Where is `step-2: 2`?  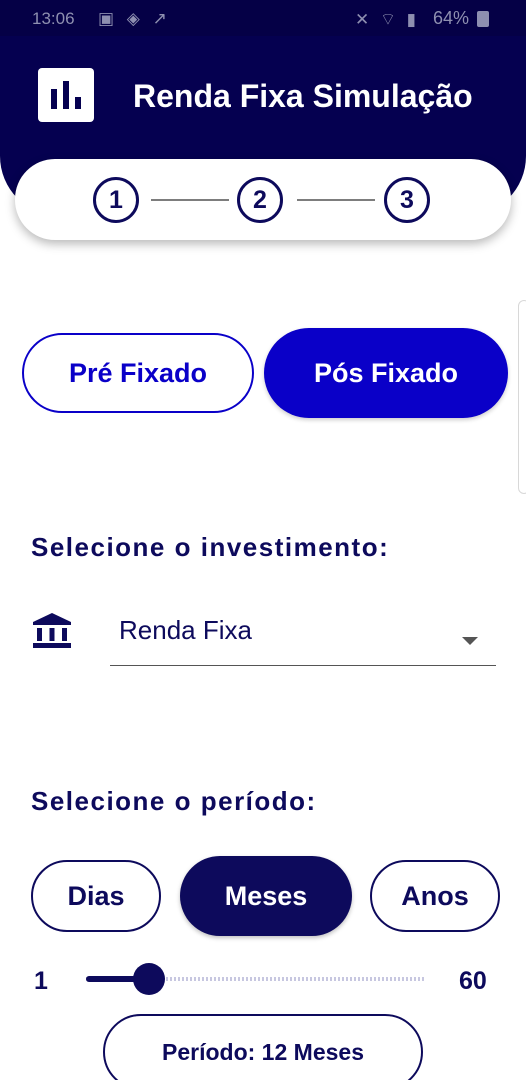
step-2: 2 is located at coordinates (260, 200).